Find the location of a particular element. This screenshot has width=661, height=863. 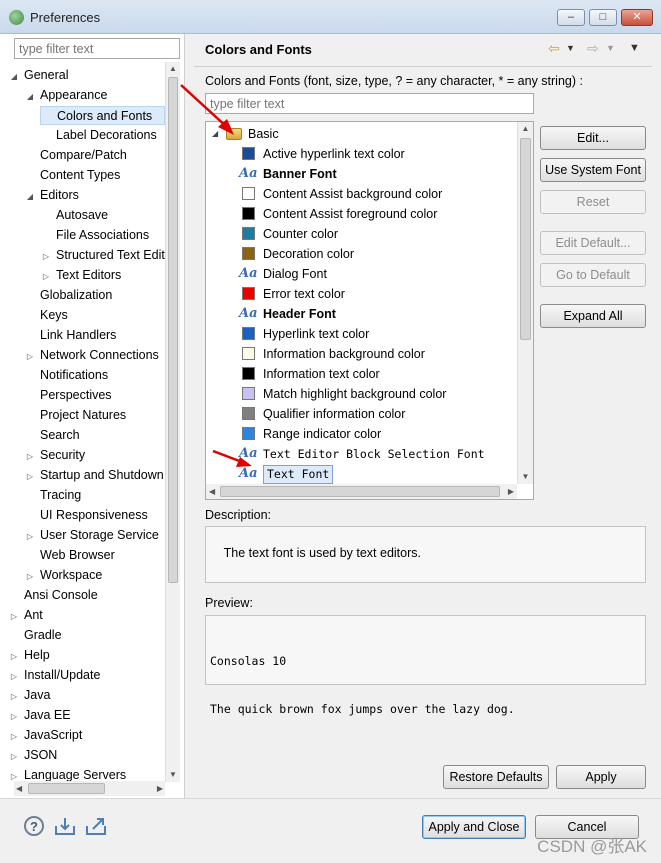

tree-item: ▷ User Storage Service is located at coordinates (94, 535).